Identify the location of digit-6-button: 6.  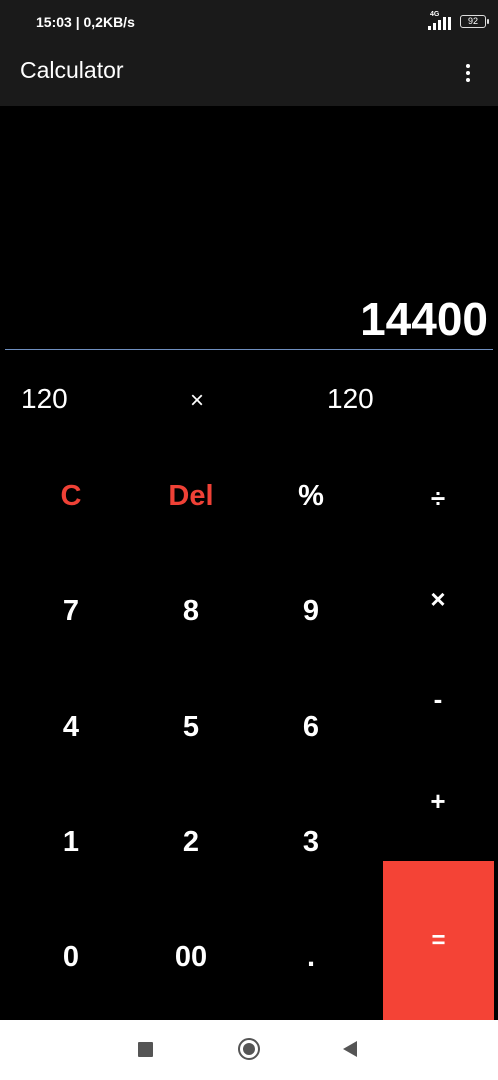
(311, 727).